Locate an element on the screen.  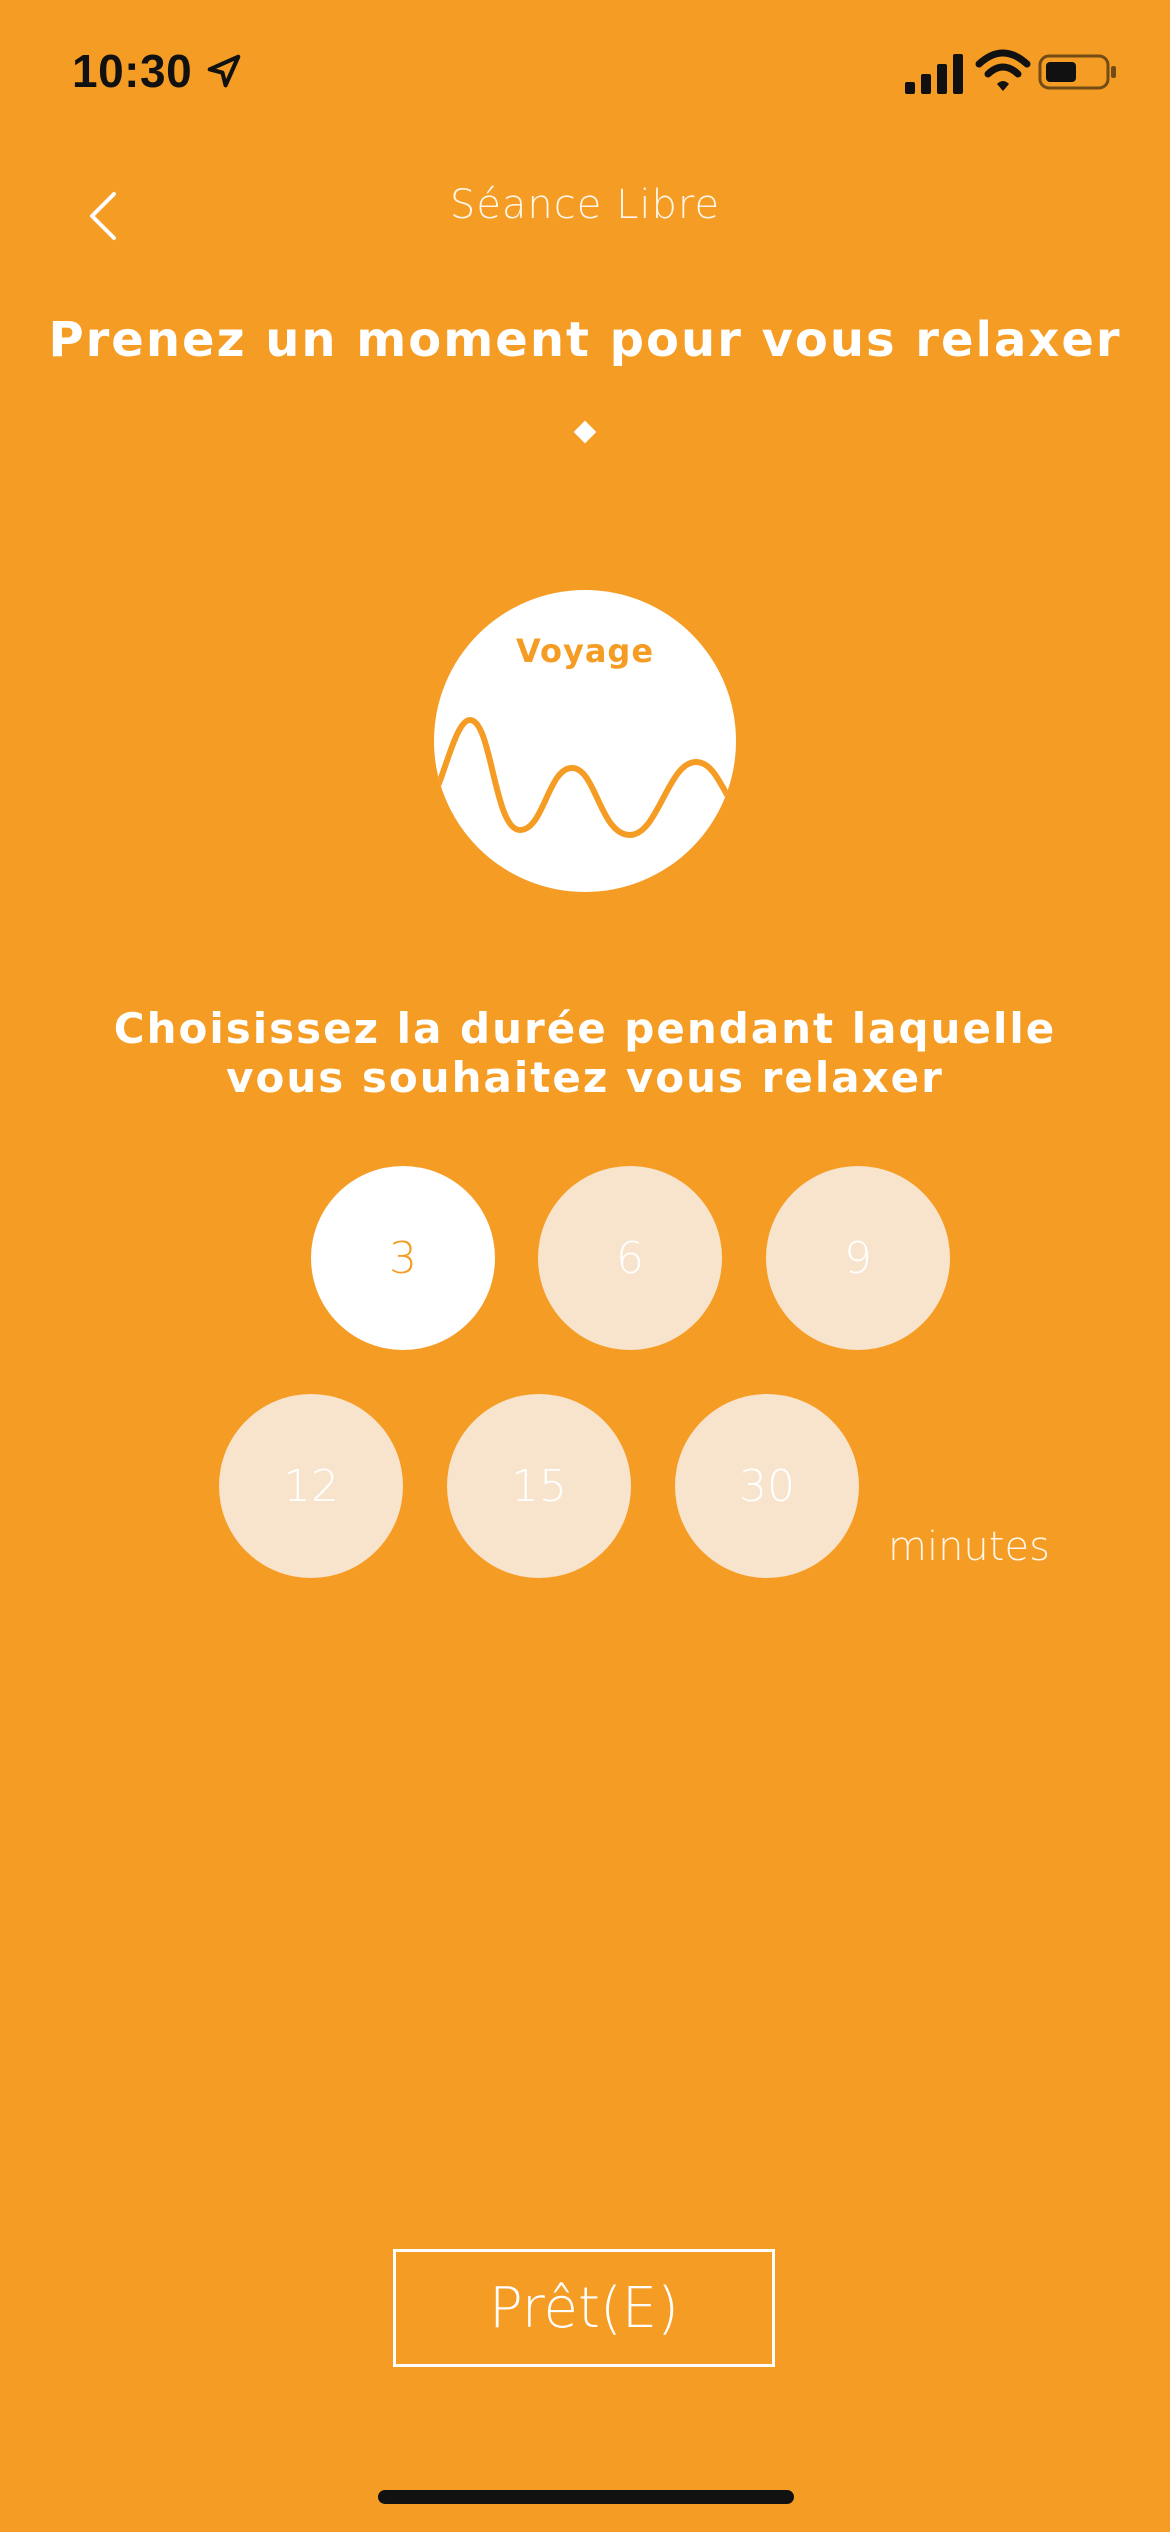
wifi-icon is located at coordinates (1003, 70).